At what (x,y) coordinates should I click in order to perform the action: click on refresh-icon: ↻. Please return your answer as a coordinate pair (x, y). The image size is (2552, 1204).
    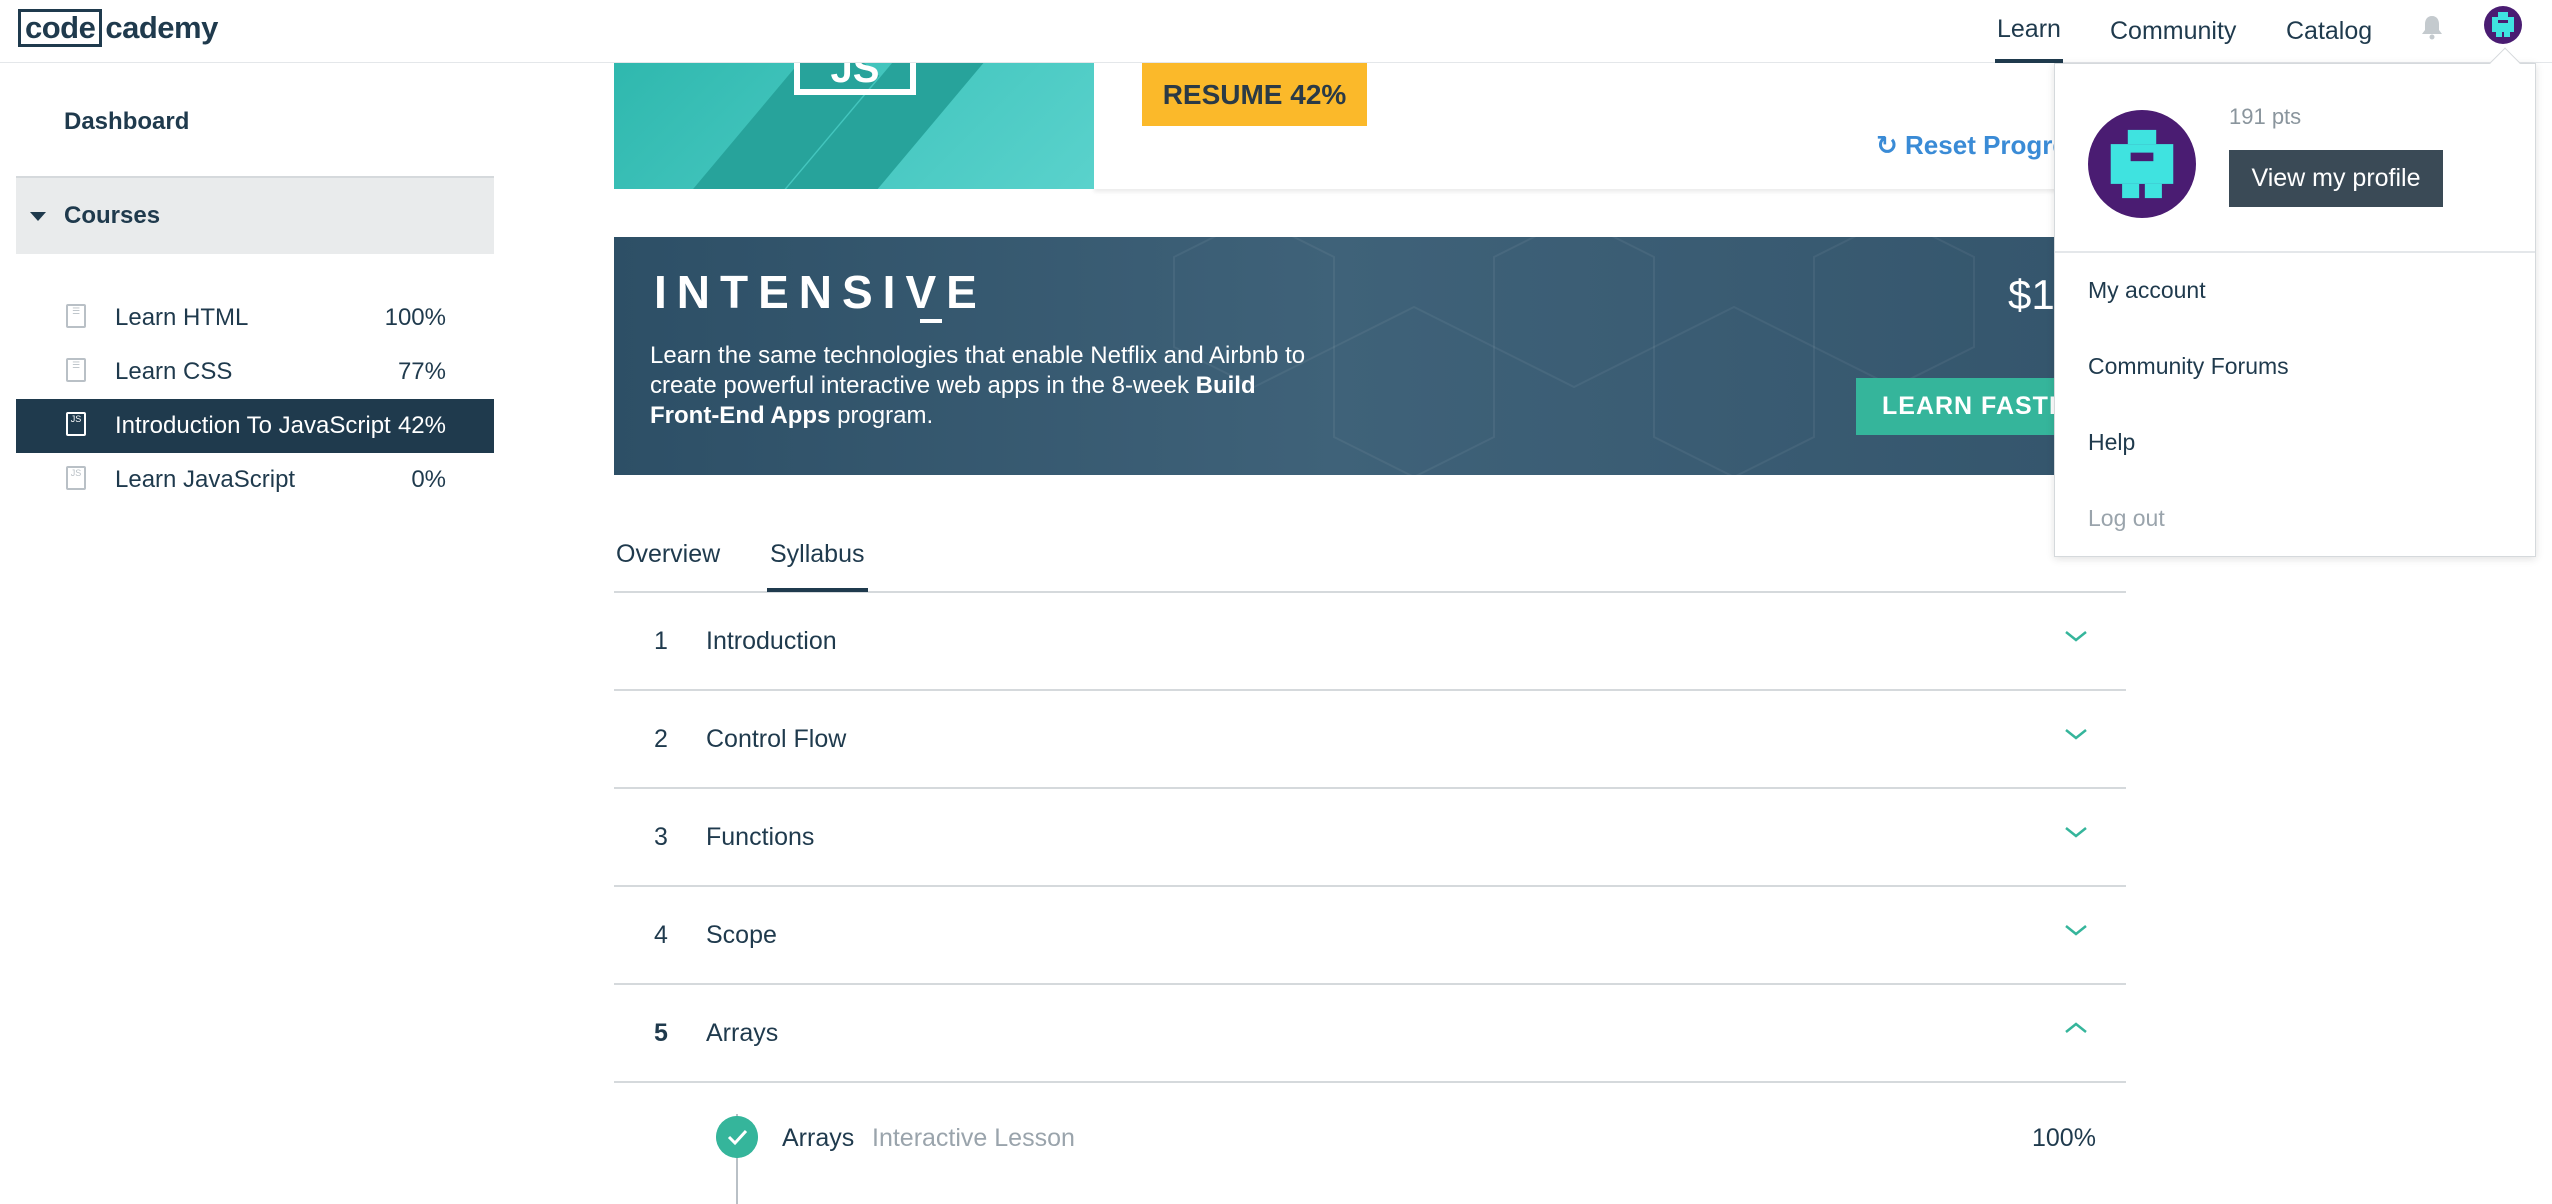
    Looking at the image, I should click on (1887, 145).